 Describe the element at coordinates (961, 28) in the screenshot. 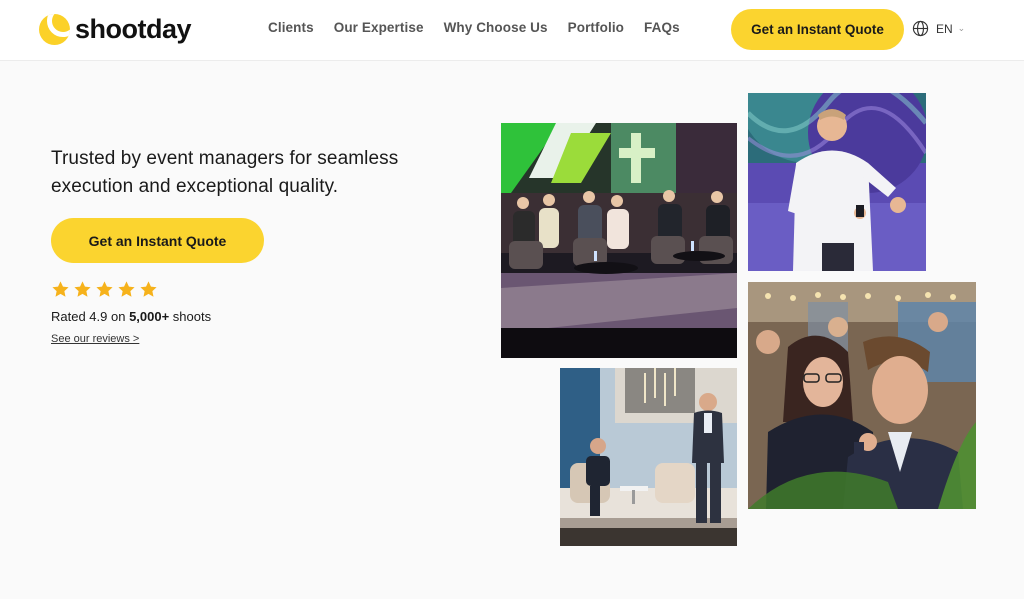

I see `chevron-down-icon: ⌄` at that location.